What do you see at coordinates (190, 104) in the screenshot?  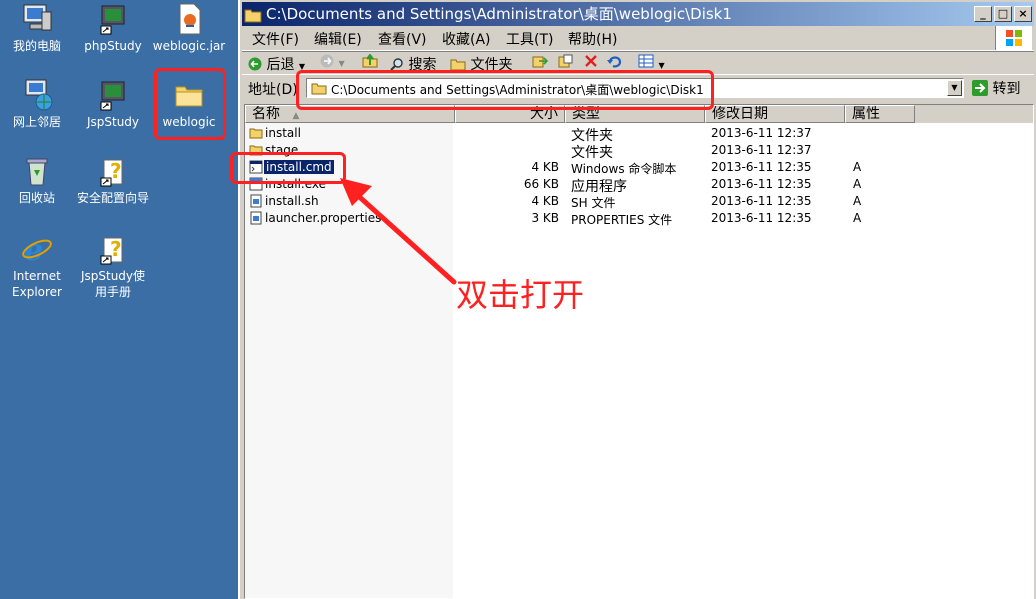 I see `highlight-box-weblogic-folder` at bounding box center [190, 104].